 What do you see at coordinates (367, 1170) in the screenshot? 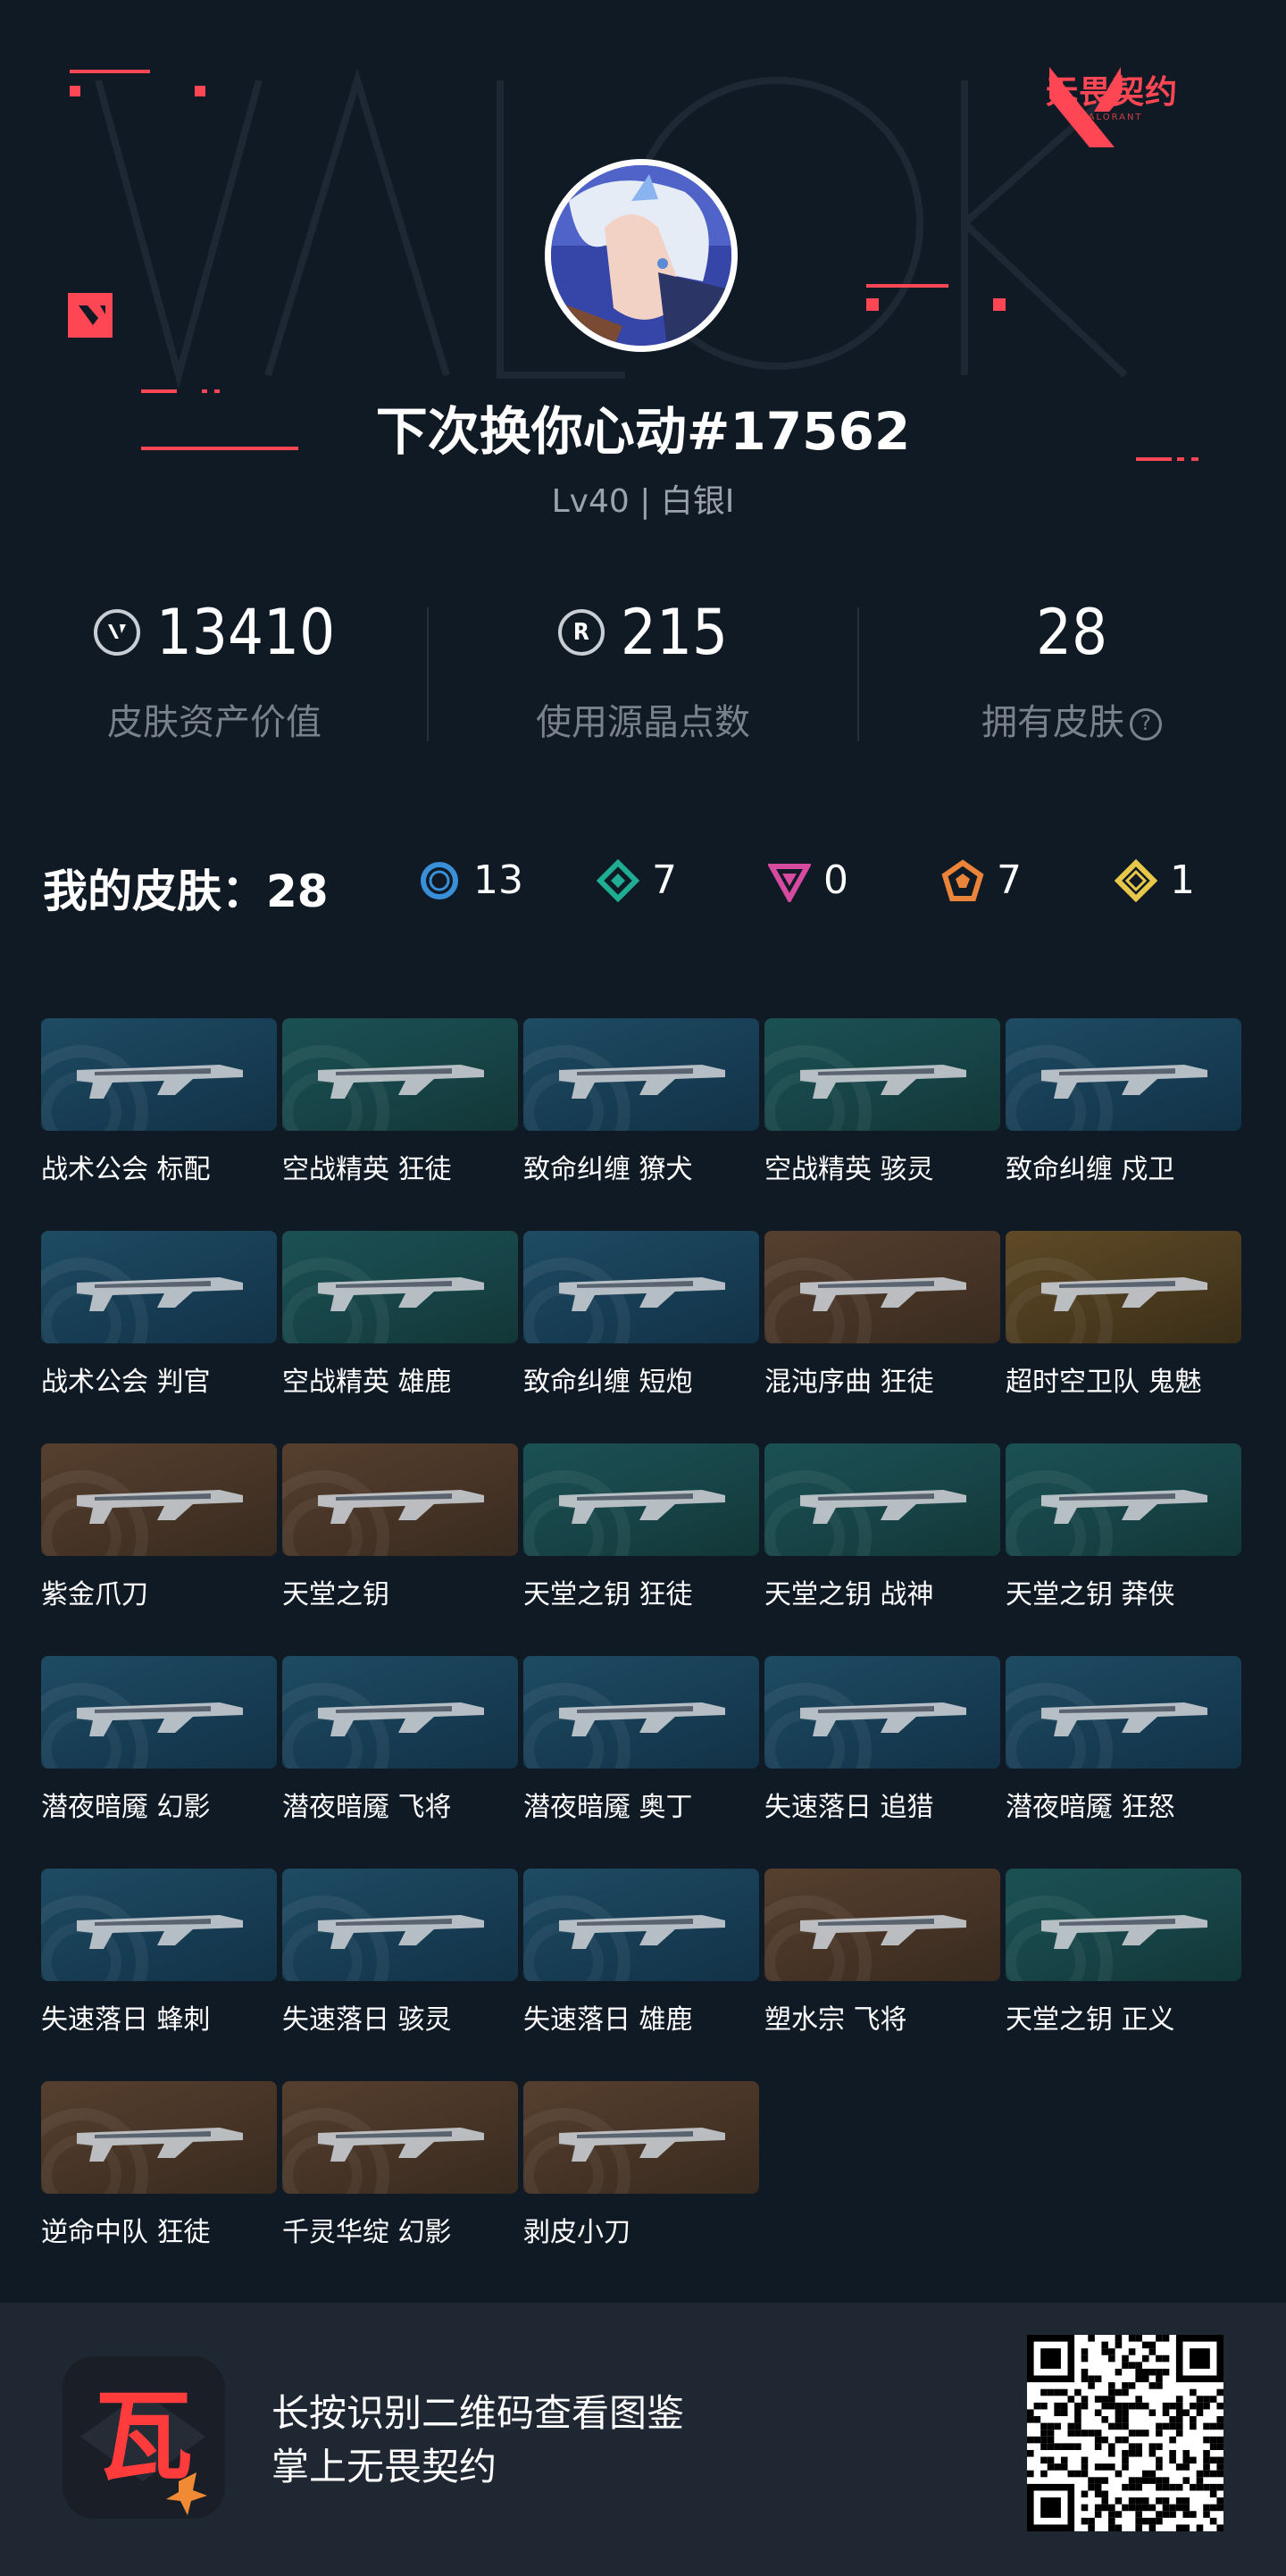
I see `skin-name: 空战精英 狂徒` at bounding box center [367, 1170].